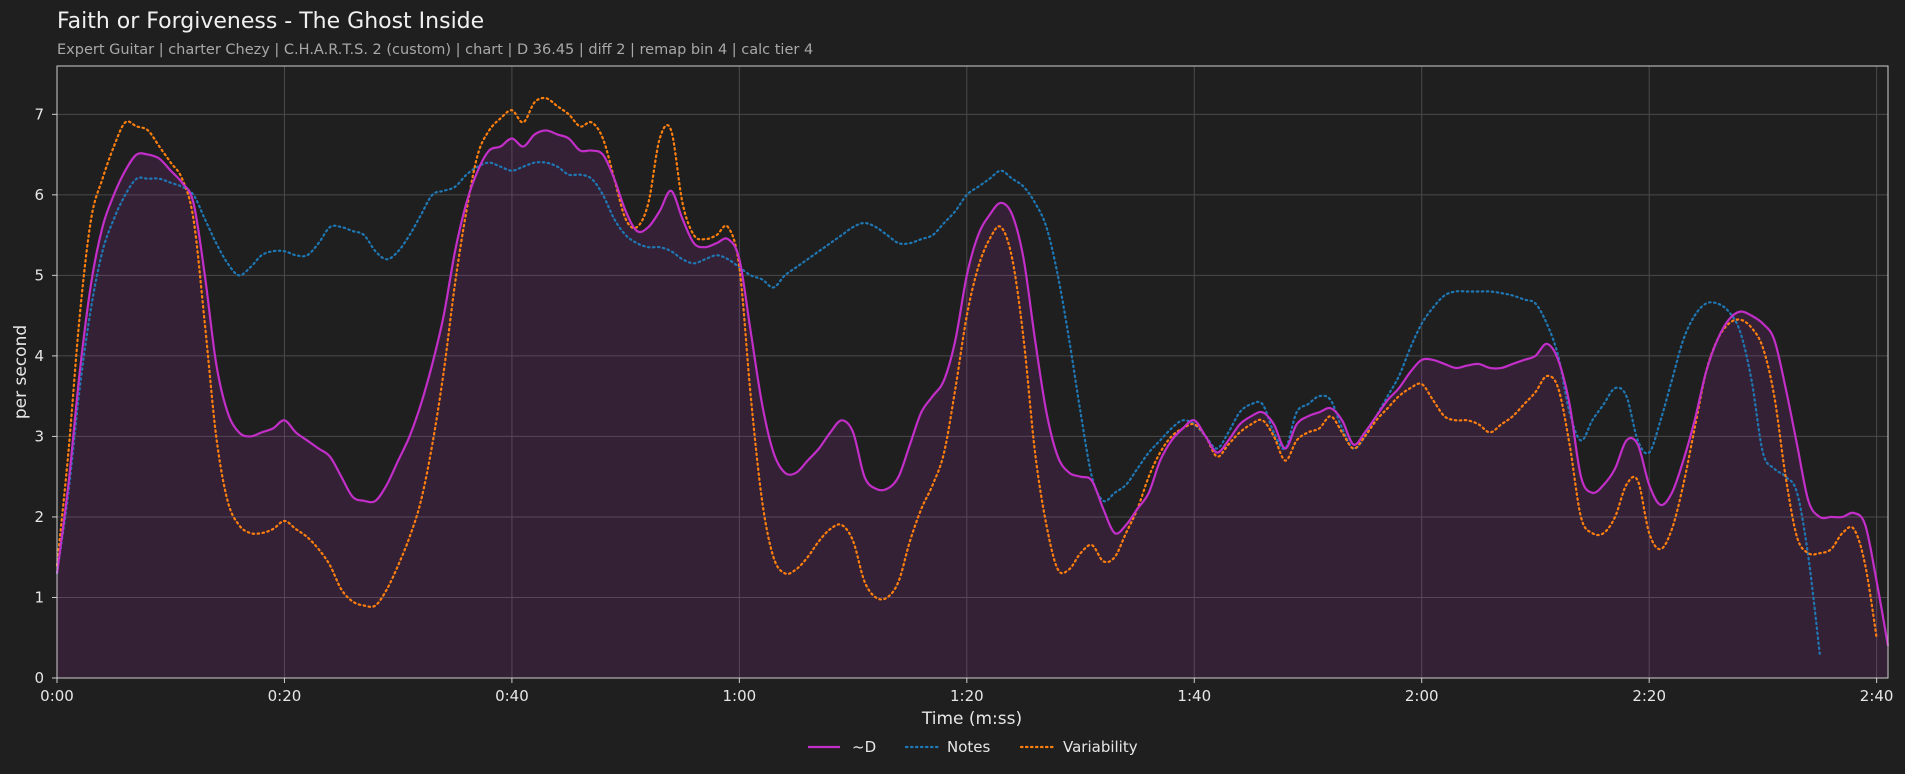 The image size is (1905, 774). I want to click on x-tick-label: 1:20, so click(967, 696).